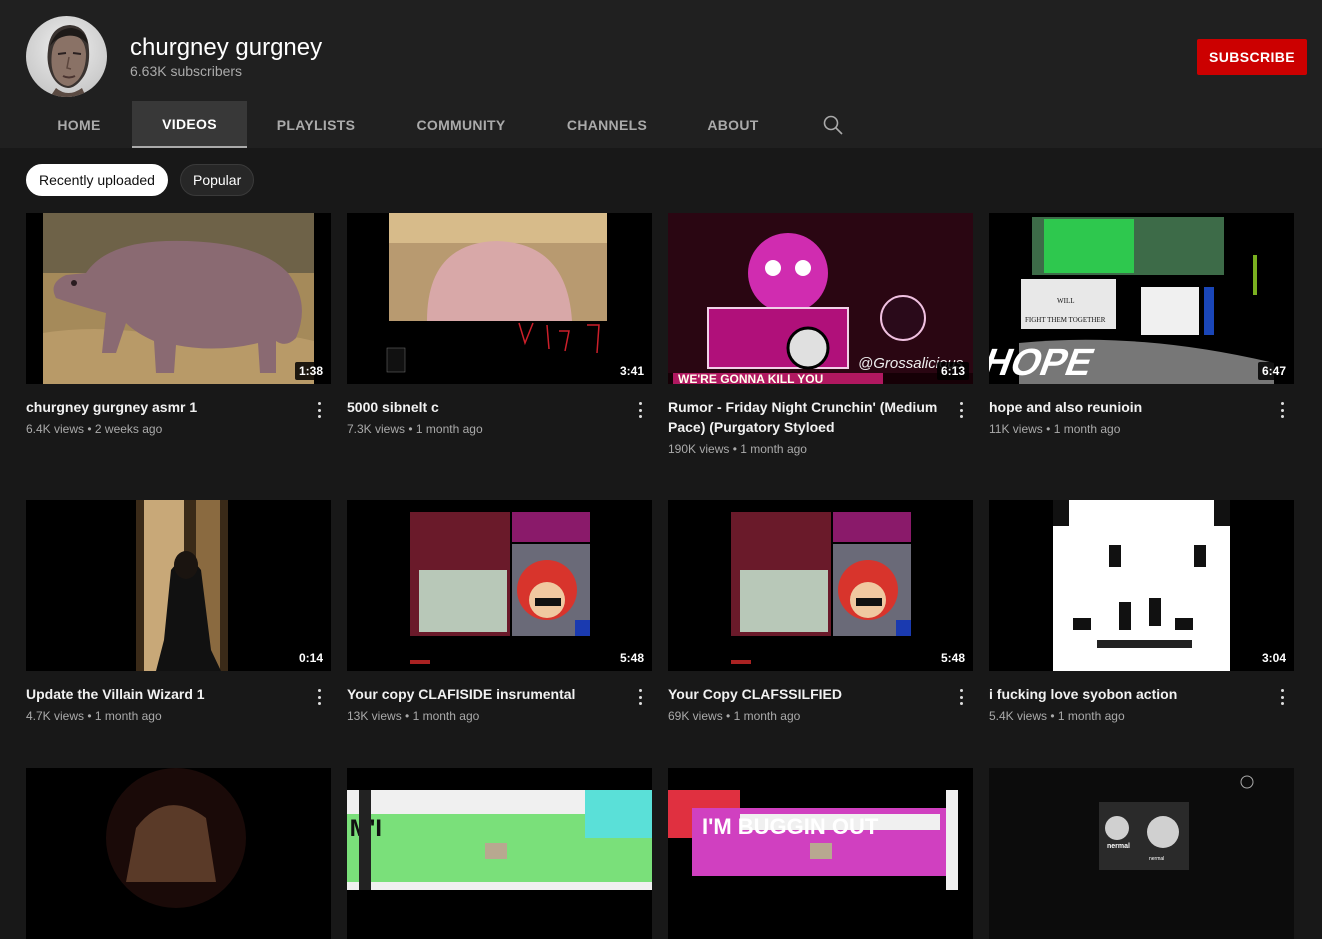 The height and width of the screenshot is (939, 1322). I want to click on thumbnail-caption: HOPE, so click(1044, 362).